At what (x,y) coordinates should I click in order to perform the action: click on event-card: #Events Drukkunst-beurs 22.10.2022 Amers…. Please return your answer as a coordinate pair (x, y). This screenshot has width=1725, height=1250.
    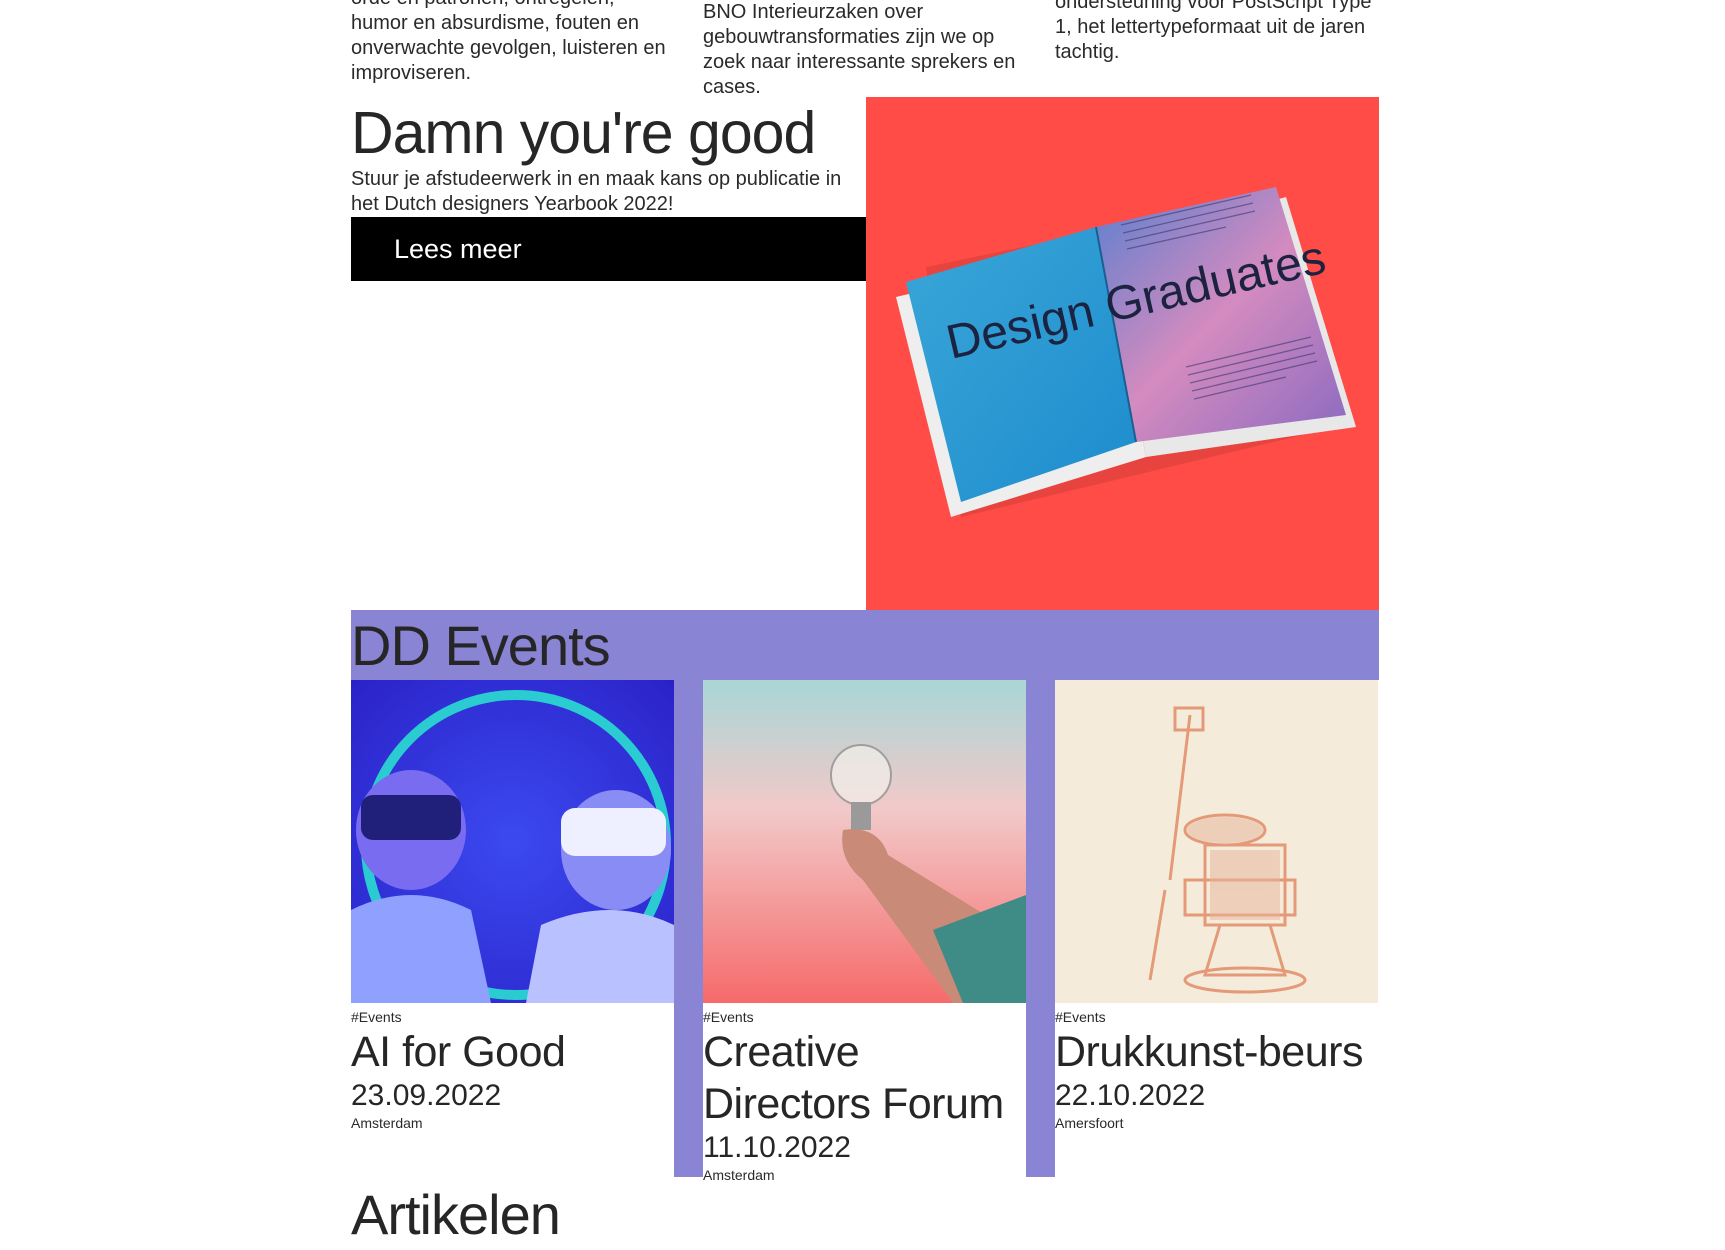
    Looking at the image, I should click on (1216, 906).